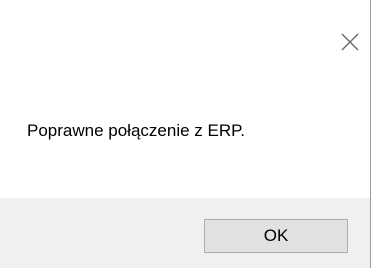 The width and height of the screenshot is (372, 269). Describe the element at coordinates (136, 130) in the screenshot. I see `dialog-message: Poprawne połączenie z ERP.` at that location.